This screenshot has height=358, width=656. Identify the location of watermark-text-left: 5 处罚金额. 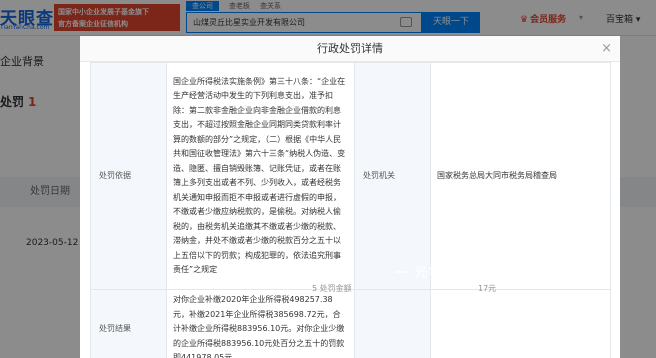
(332, 288).